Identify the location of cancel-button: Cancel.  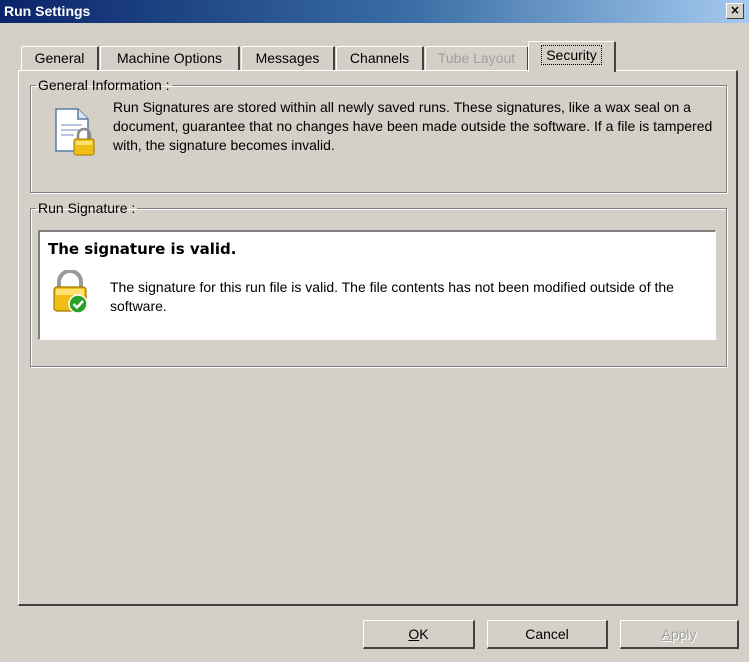
(547, 634).